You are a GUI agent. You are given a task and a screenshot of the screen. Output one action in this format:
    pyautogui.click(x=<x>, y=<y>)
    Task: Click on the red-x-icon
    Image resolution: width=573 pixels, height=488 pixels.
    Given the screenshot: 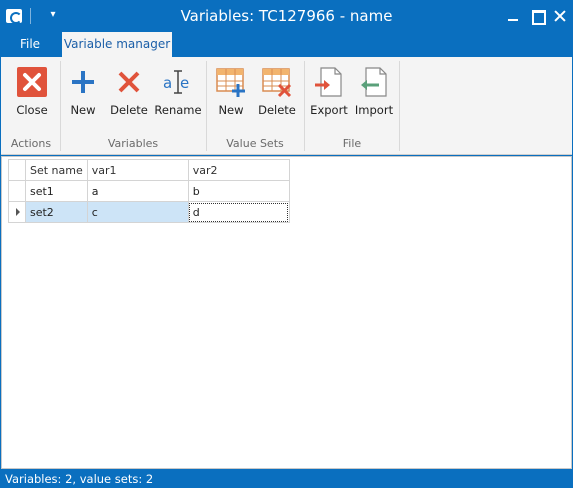 What is the action you would take?
    pyautogui.click(x=129, y=82)
    